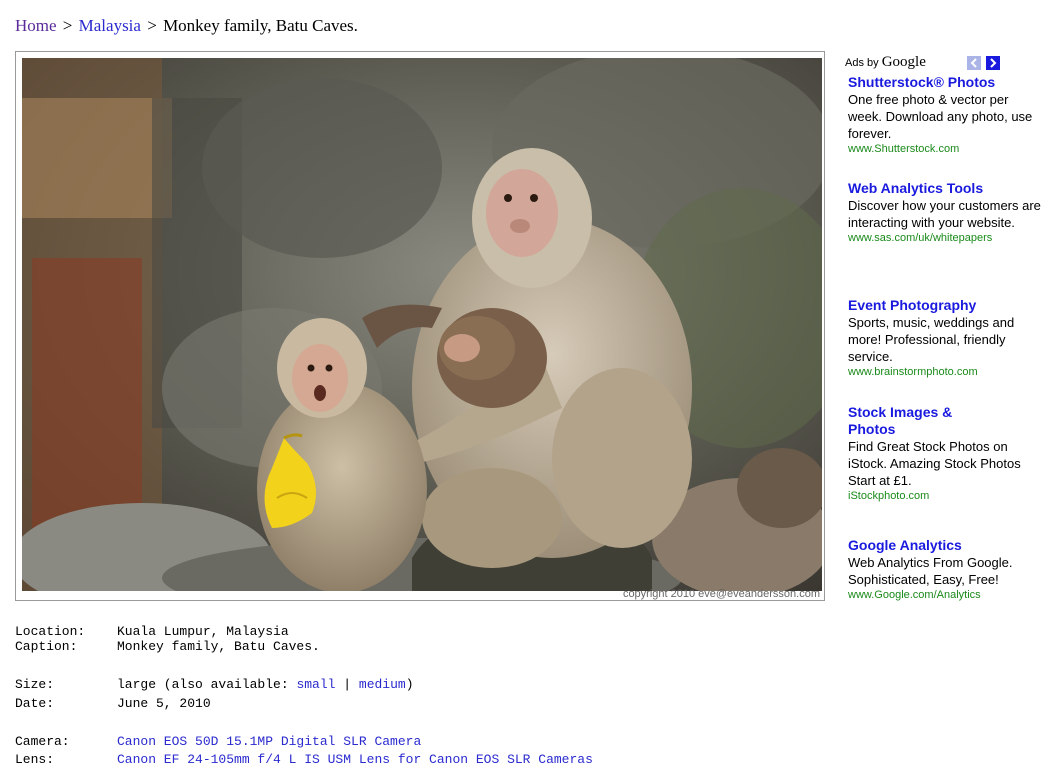 This screenshot has height=768, width=1059. What do you see at coordinates (913, 421) in the screenshot?
I see `ad-title: Stock Images & Photos` at bounding box center [913, 421].